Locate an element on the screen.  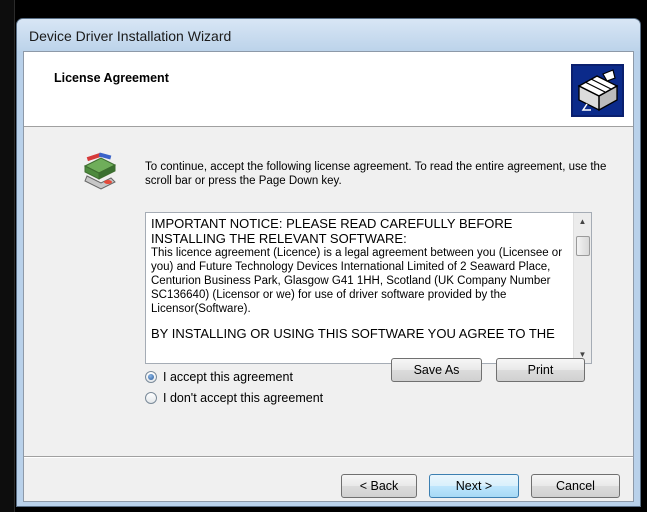
accept-label: I accept this agreement is located at coordinates (228, 377).